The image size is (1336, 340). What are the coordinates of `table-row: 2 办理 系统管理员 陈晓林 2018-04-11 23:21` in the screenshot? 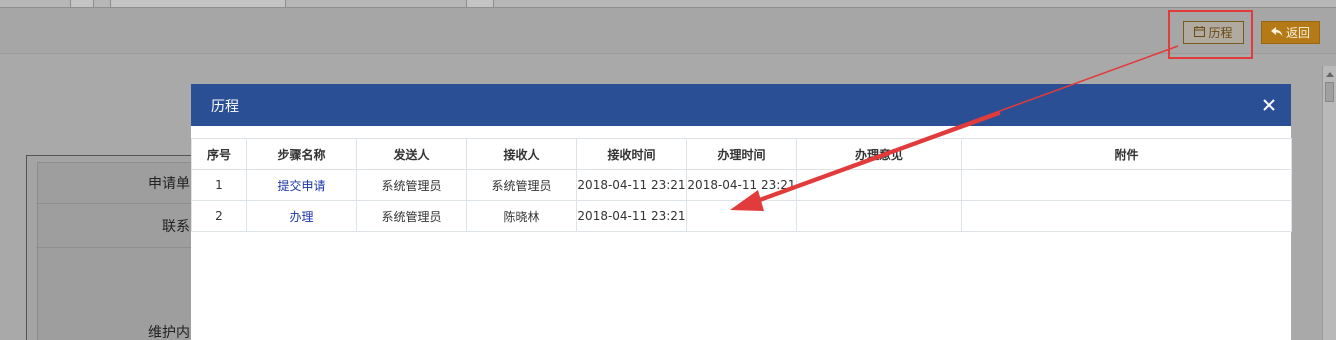 It's located at (741, 216).